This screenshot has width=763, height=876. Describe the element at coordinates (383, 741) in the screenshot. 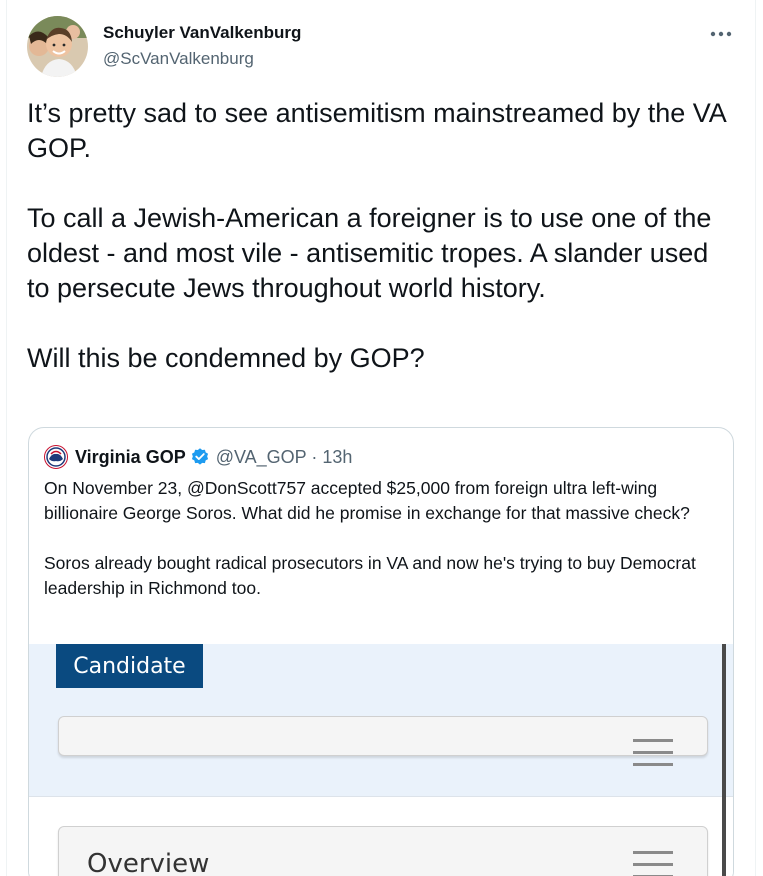

I see `media-search-bar` at that location.